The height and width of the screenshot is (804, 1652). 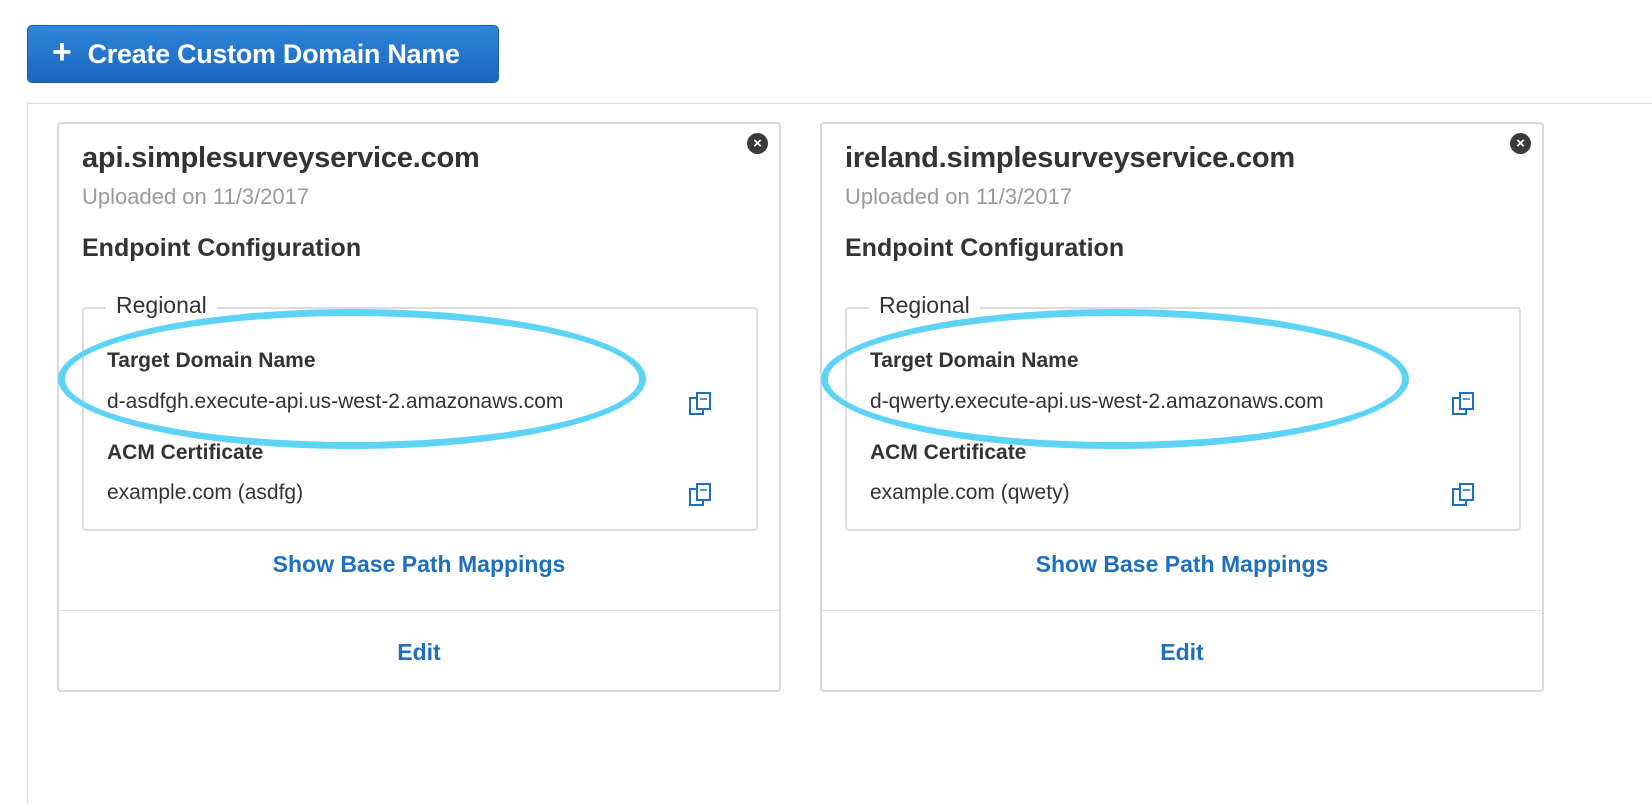 What do you see at coordinates (970, 492) in the screenshot?
I see `acm-certificate-value: example.com (qwety)` at bounding box center [970, 492].